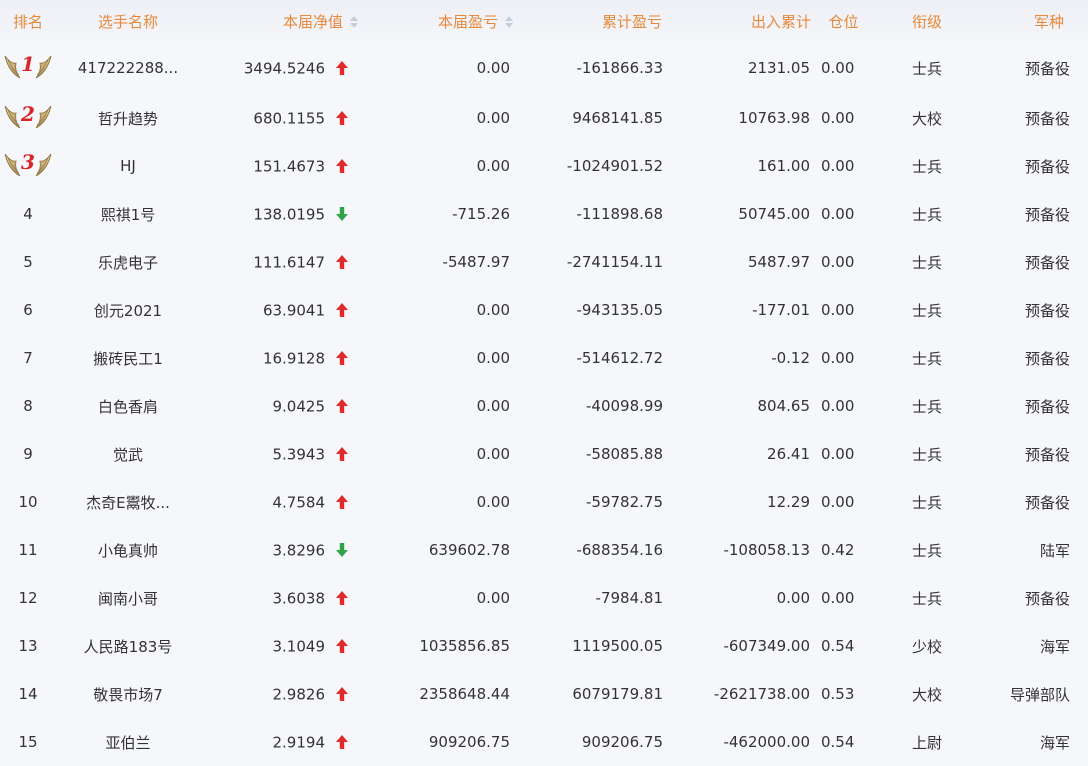 This screenshot has width=1088, height=766. I want to click on position-value: 0.54, so click(838, 742).